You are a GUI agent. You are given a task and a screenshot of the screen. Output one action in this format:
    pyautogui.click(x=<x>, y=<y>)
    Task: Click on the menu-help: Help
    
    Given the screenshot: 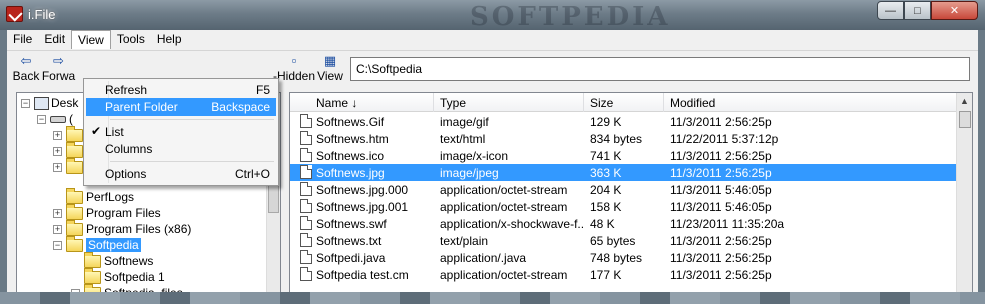 What is the action you would take?
    pyautogui.click(x=169, y=39)
    